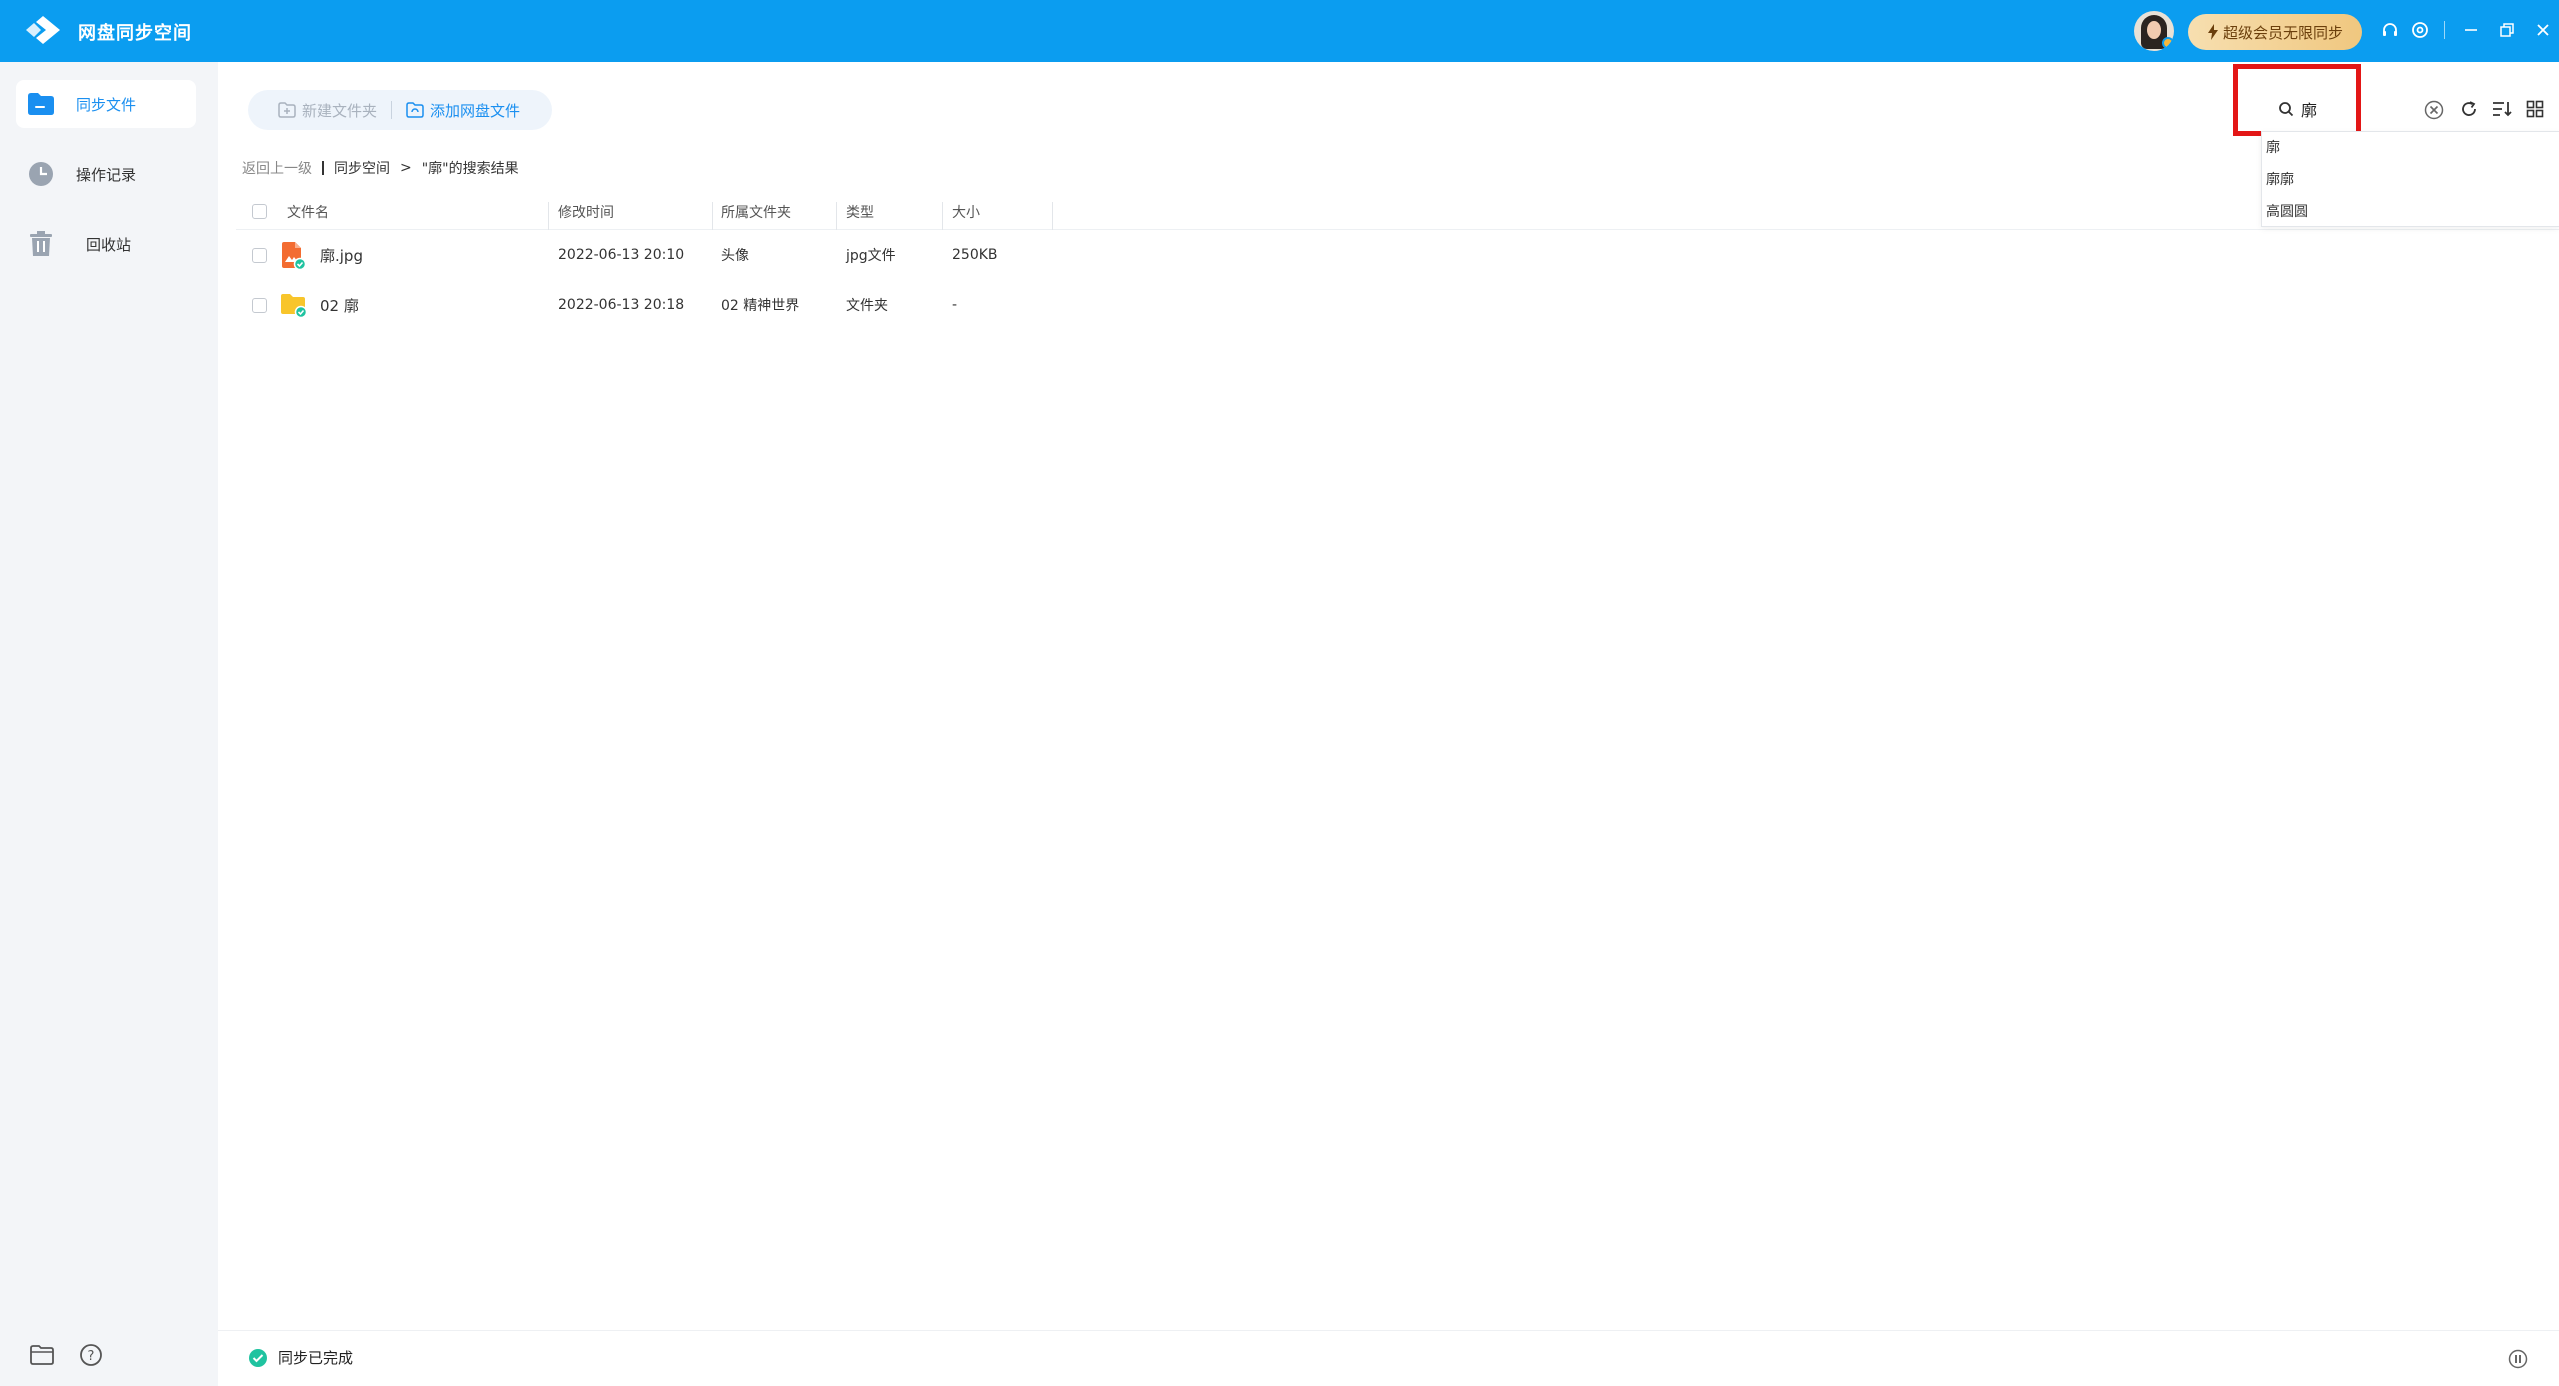 The width and height of the screenshot is (2559, 1386). I want to click on minimize-icon, so click(2471, 30).